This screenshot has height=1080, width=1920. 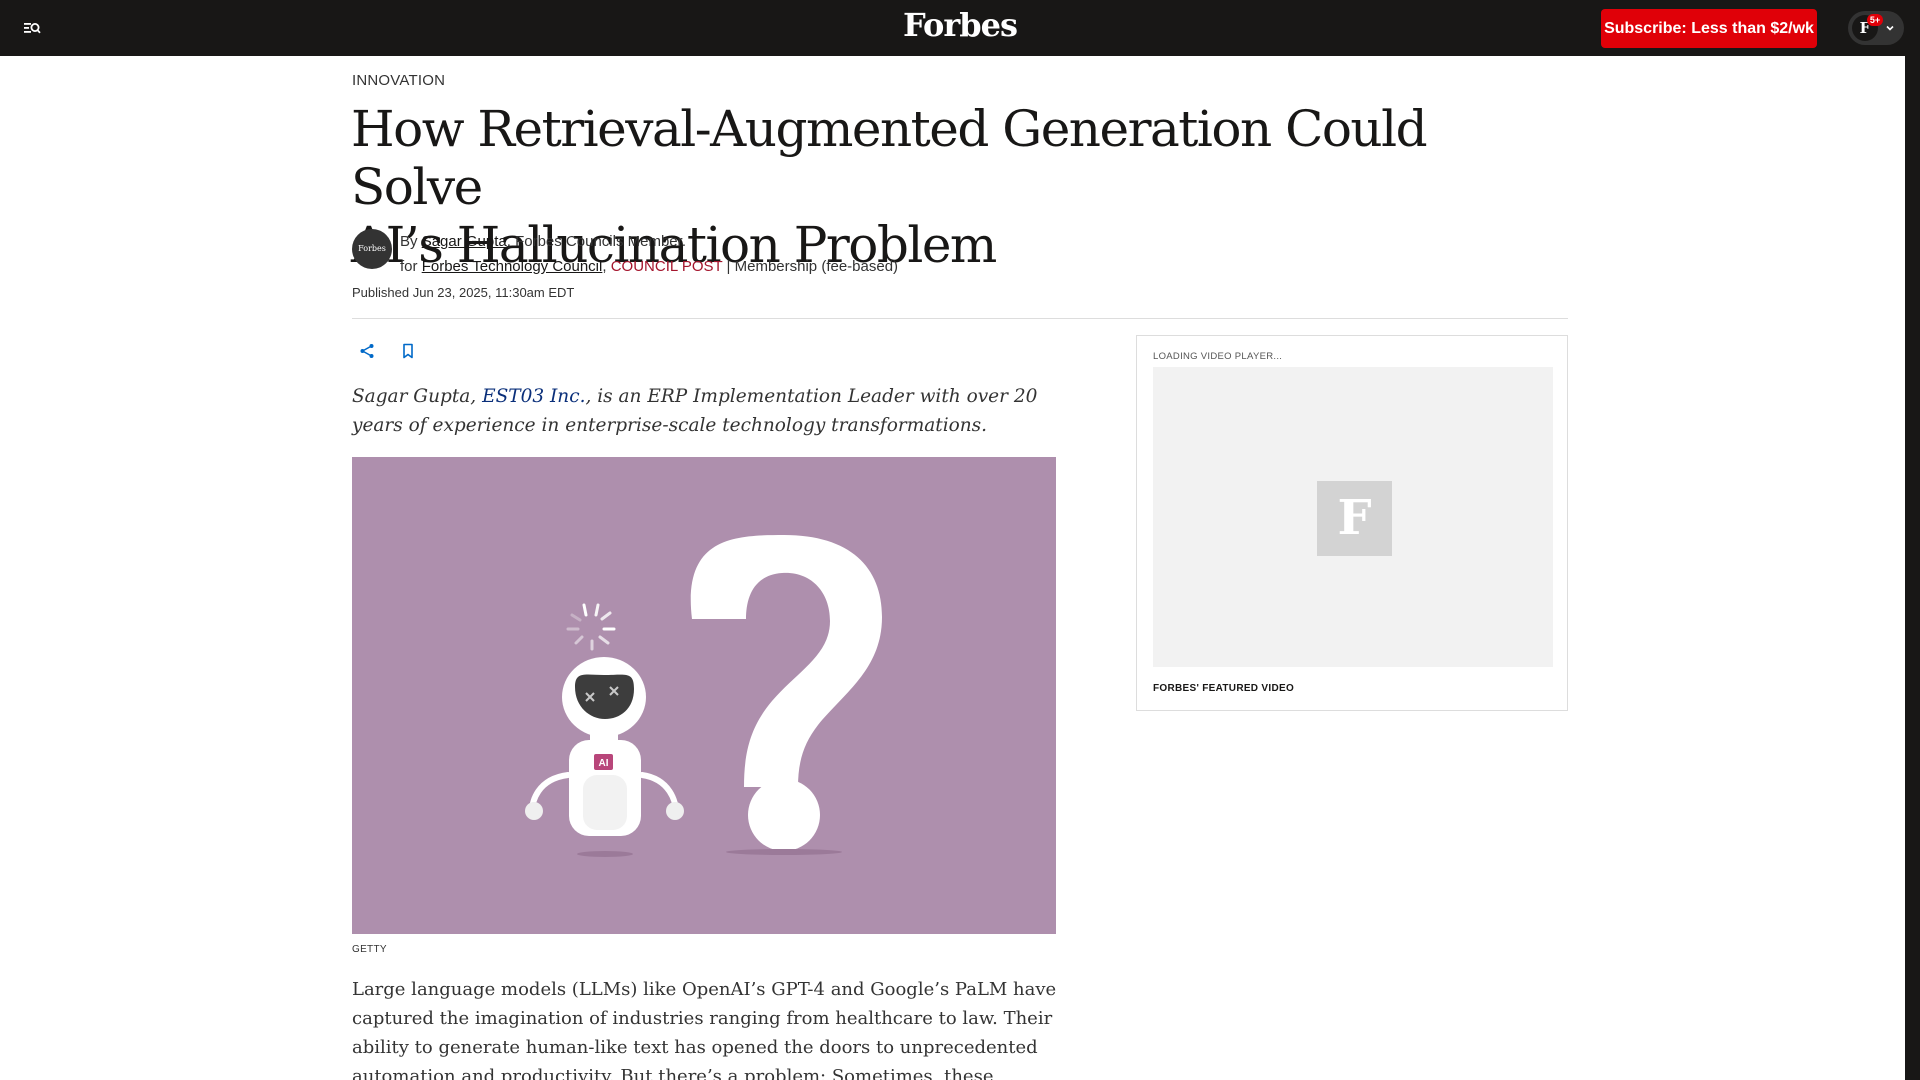 What do you see at coordinates (666, 266) in the screenshot?
I see `council-post-label: COUNCIL POST` at bounding box center [666, 266].